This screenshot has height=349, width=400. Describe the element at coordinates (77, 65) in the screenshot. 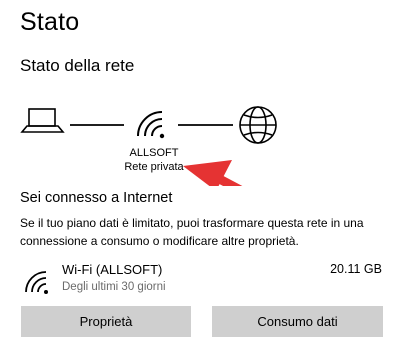

I see `network-status-heading: Stato della rete` at that location.